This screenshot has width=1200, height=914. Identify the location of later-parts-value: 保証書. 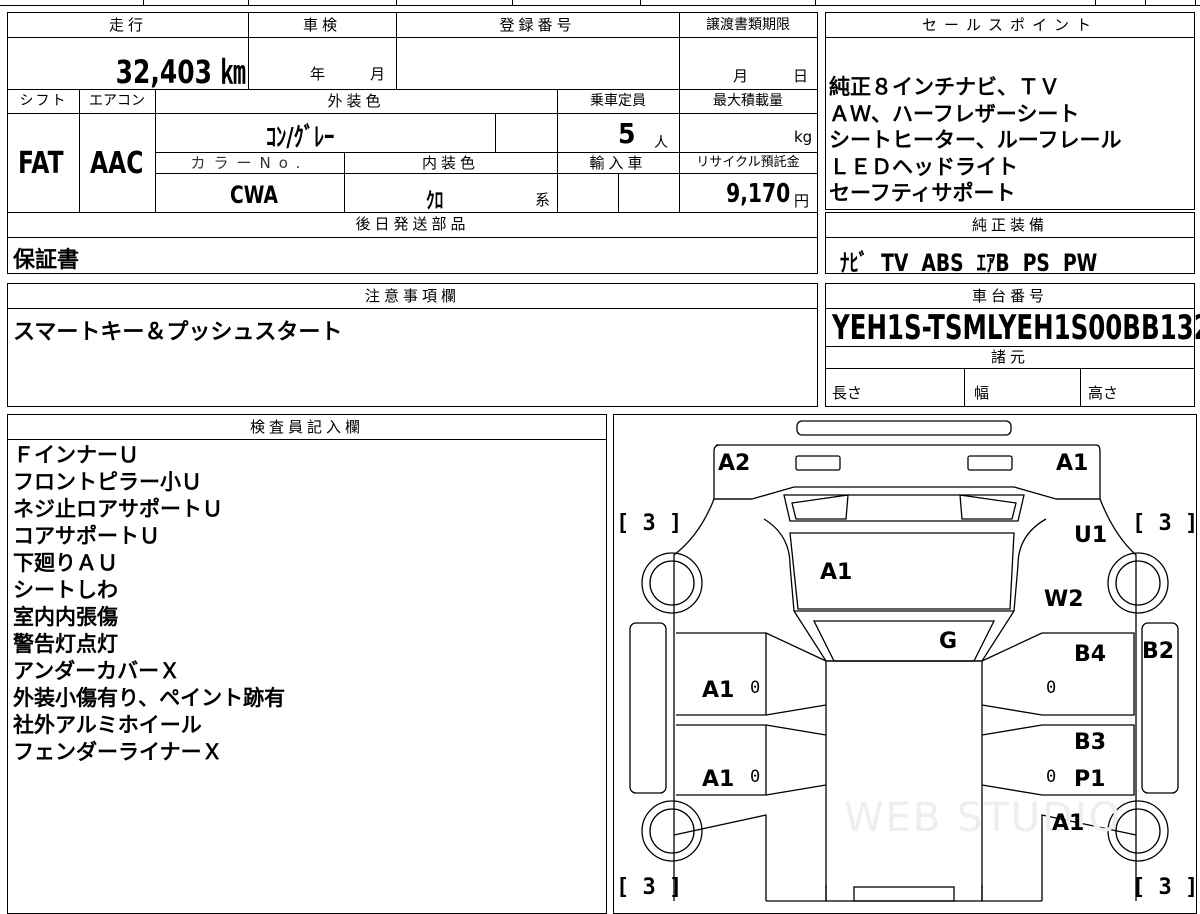
(46, 260).